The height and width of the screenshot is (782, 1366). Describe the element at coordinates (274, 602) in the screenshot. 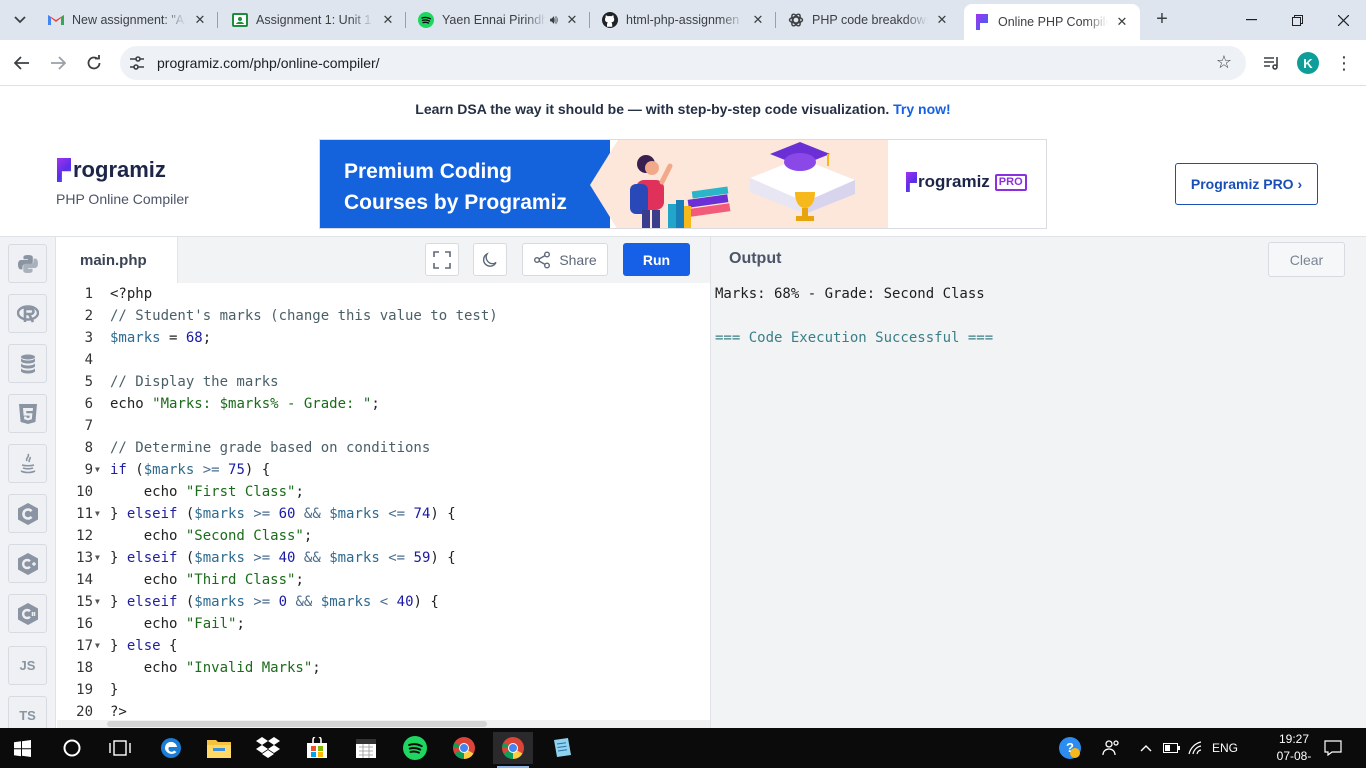

I see `code-text: } elseif ($marks >= 0 && $marks < 40) {` at that location.